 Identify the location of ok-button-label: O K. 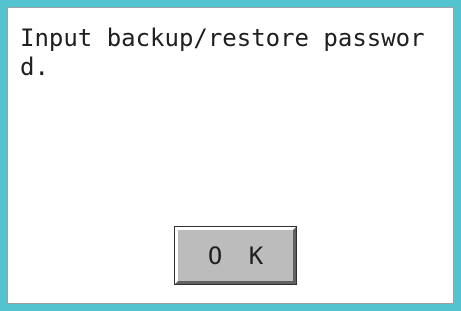
(238, 255).